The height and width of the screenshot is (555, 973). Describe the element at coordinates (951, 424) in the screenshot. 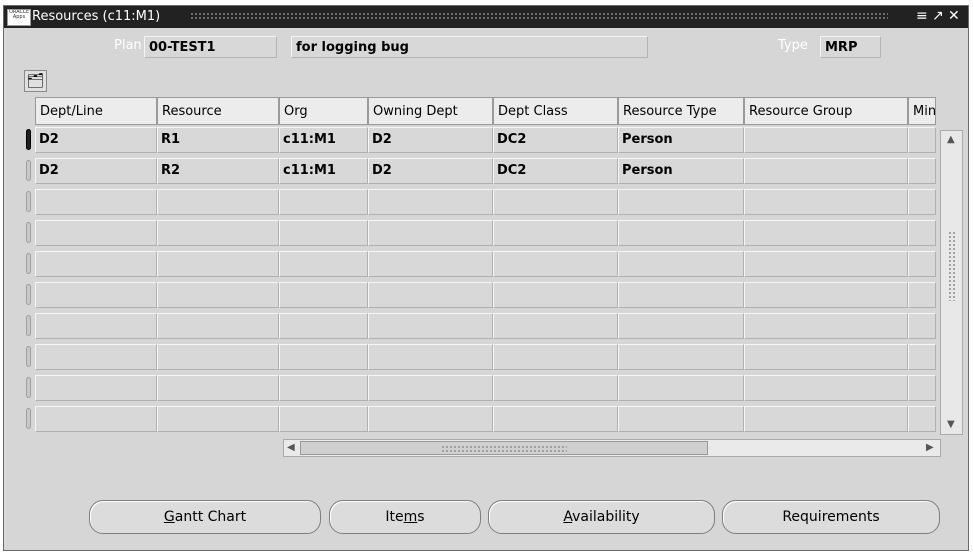

I see `scroll-down-icon: ▼` at that location.